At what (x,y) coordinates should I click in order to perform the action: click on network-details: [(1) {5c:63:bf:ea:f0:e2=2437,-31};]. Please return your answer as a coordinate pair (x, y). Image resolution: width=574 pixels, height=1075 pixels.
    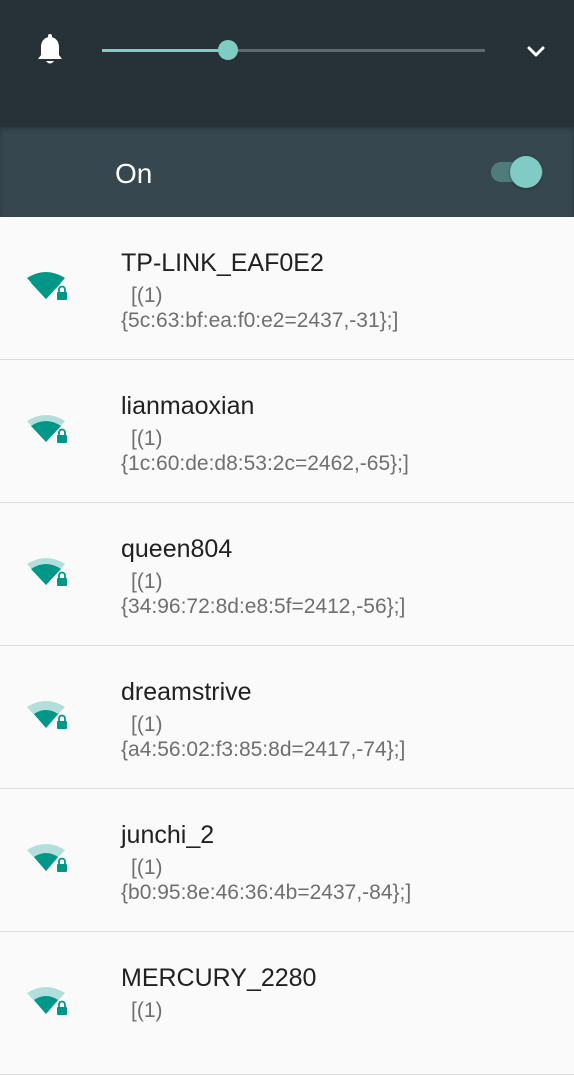
    Looking at the image, I should click on (259, 308).